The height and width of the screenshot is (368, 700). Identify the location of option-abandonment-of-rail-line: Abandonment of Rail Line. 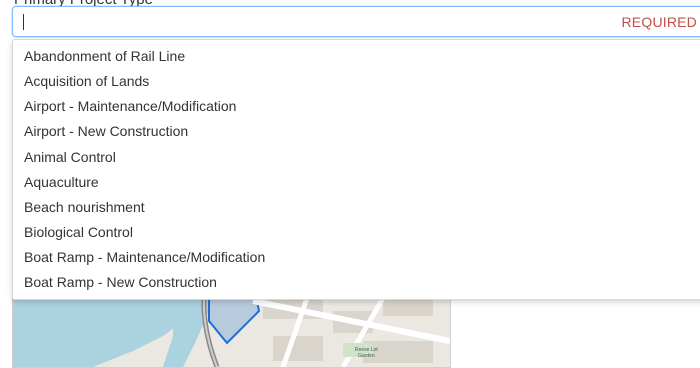
(104, 56).